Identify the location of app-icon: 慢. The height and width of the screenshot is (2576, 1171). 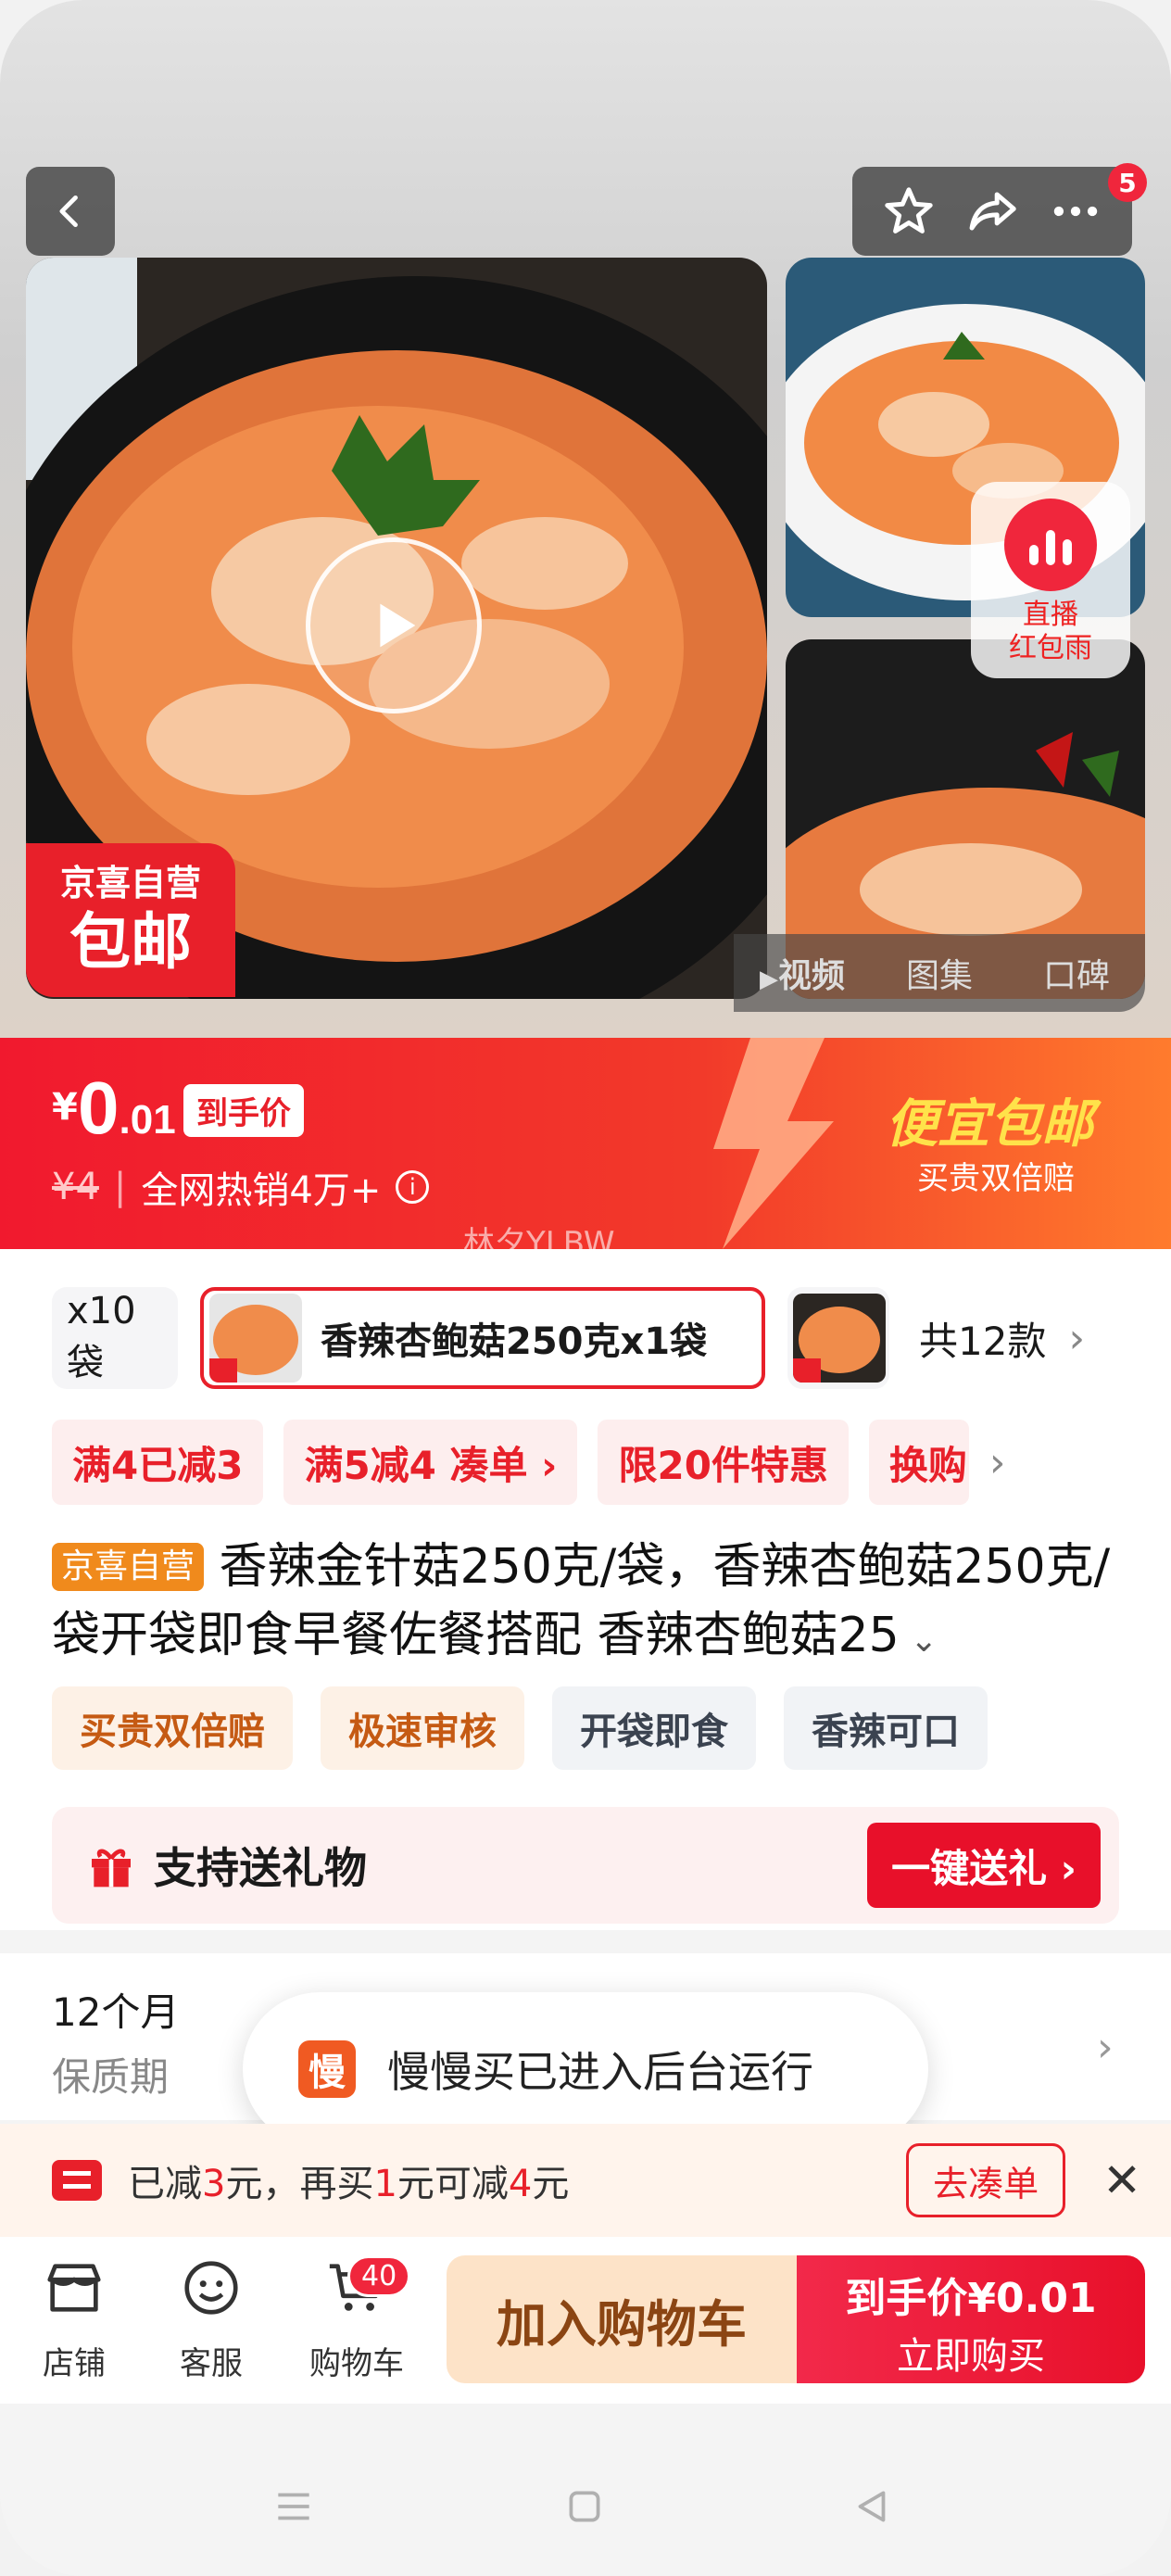
(327, 2069).